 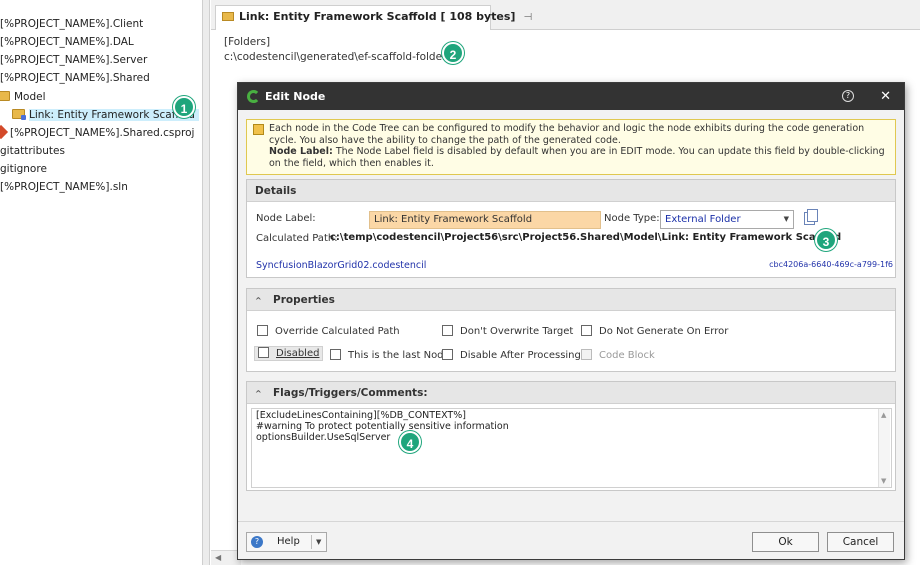 What do you see at coordinates (218, 557) in the screenshot?
I see `scroll-left-icon: ◀` at bounding box center [218, 557].